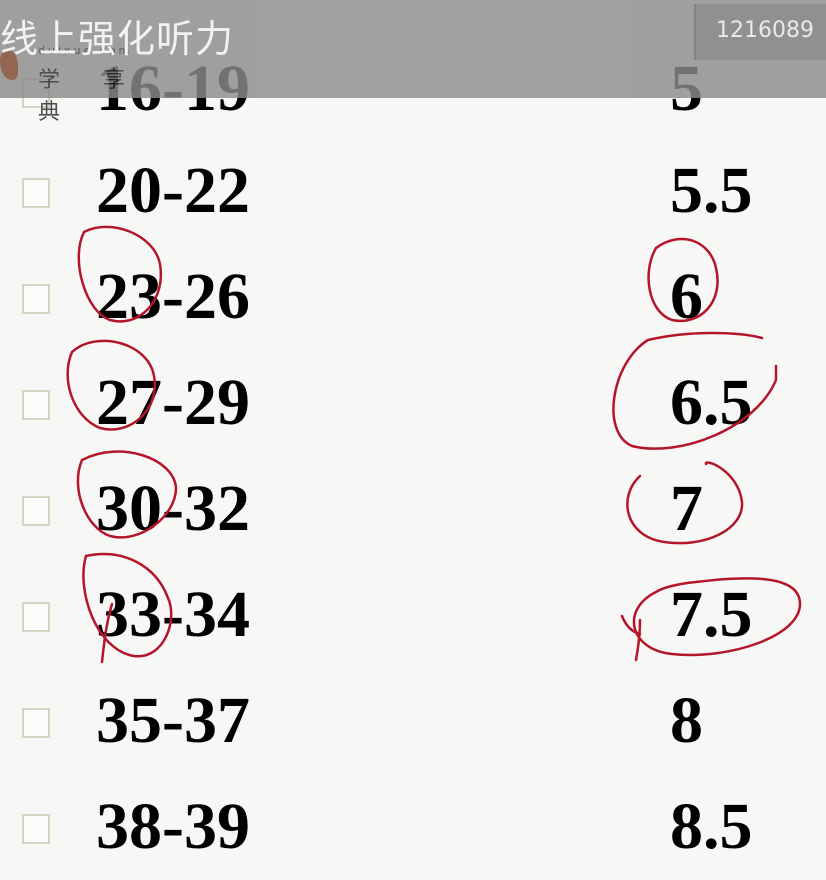  What do you see at coordinates (711, 614) in the screenshot?
I see `band-score: 7.5` at bounding box center [711, 614].